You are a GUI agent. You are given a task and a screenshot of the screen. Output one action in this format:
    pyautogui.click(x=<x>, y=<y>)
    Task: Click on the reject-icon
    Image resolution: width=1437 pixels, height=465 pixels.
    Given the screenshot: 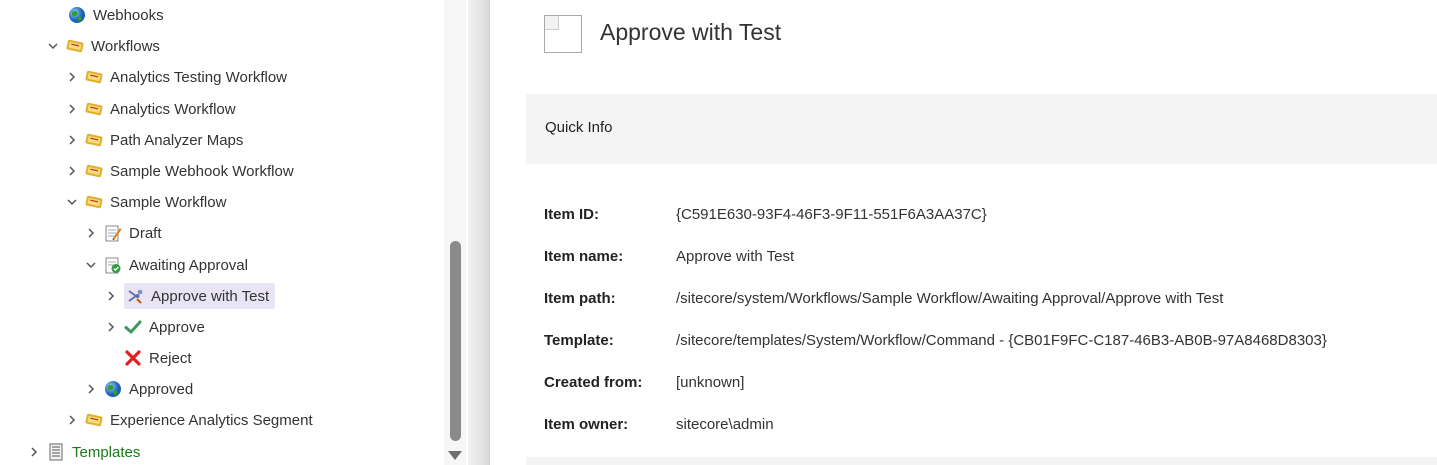 What is the action you would take?
    pyautogui.click(x=133, y=358)
    